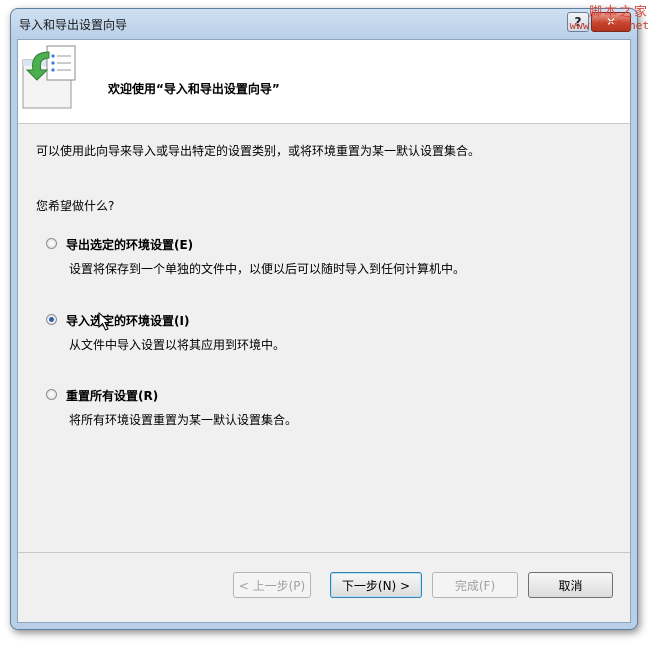 Image resolution: width=655 pixels, height=646 pixels. What do you see at coordinates (129, 244) in the screenshot?
I see `option-export-label: 导出选定的环境设置(E)` at bounding box center [129, 244].